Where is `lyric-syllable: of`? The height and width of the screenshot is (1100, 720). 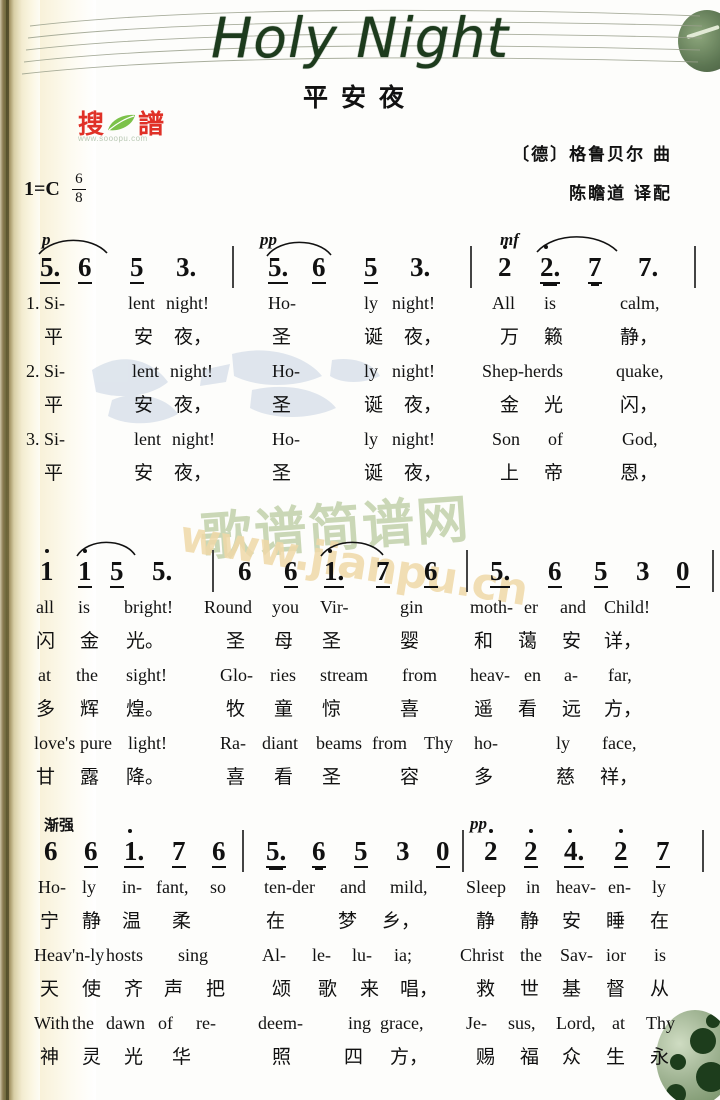
lyric-syllable: of is located at coordinates (165, 1023).